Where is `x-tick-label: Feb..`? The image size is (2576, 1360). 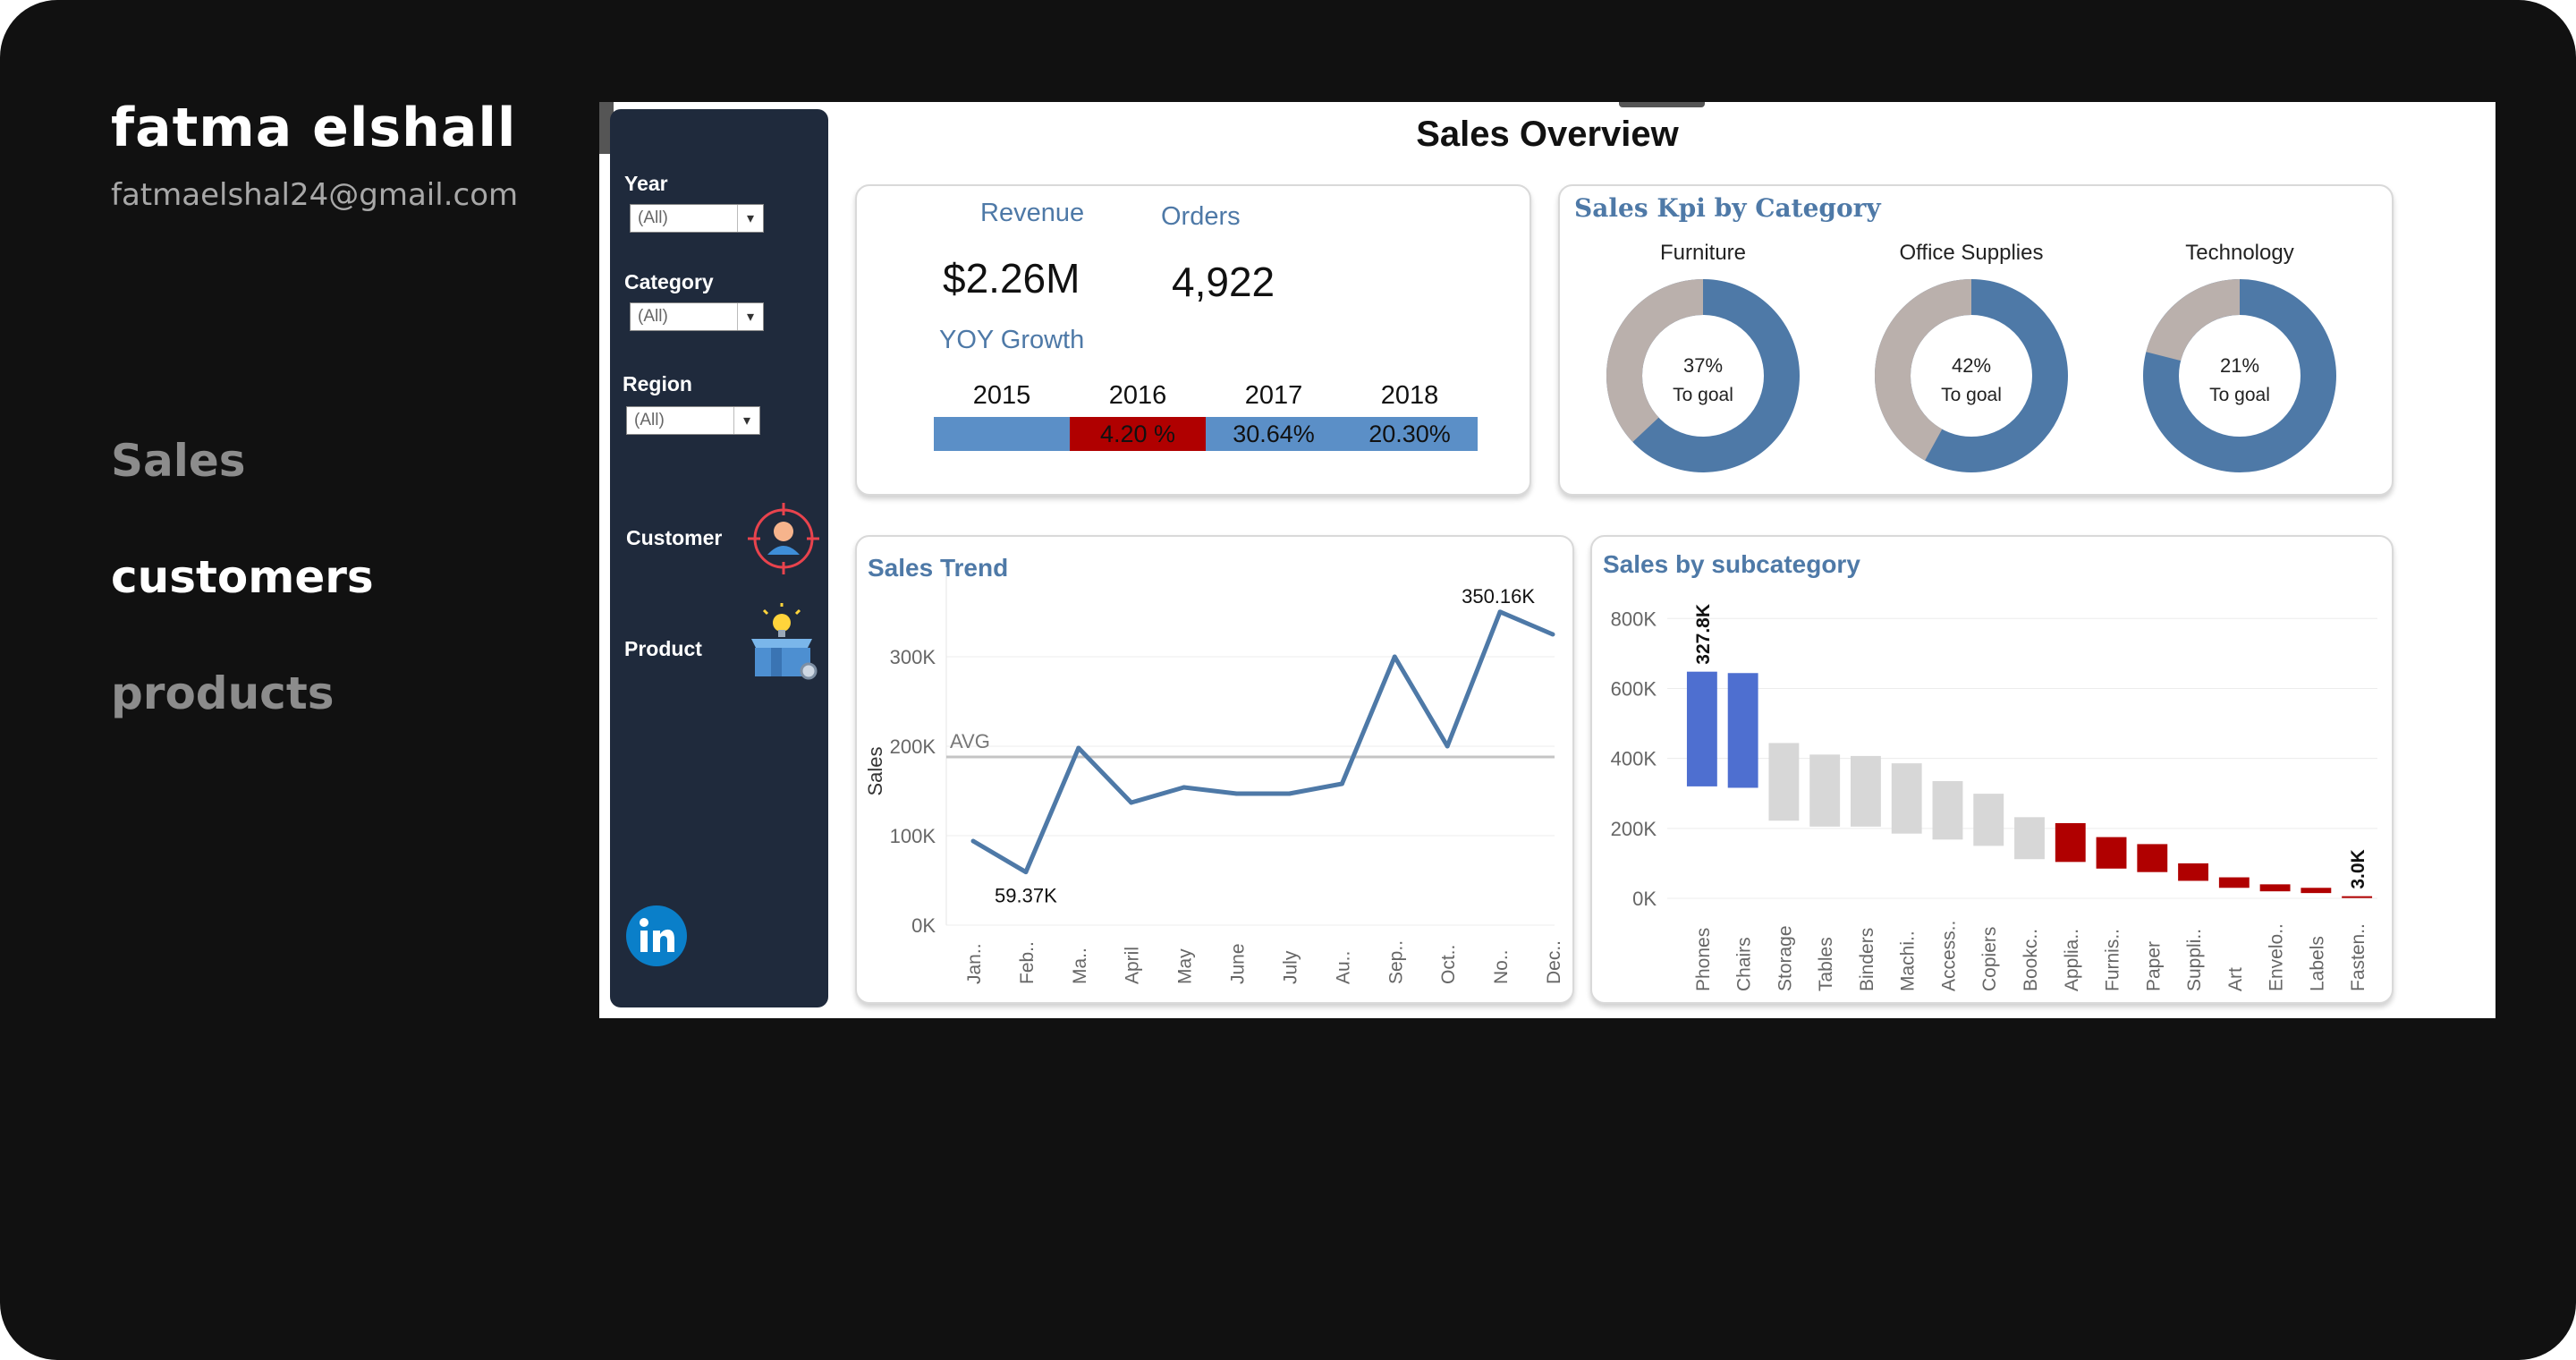
x-tick-label: Feb.. is located at coordinates (1027, 962).